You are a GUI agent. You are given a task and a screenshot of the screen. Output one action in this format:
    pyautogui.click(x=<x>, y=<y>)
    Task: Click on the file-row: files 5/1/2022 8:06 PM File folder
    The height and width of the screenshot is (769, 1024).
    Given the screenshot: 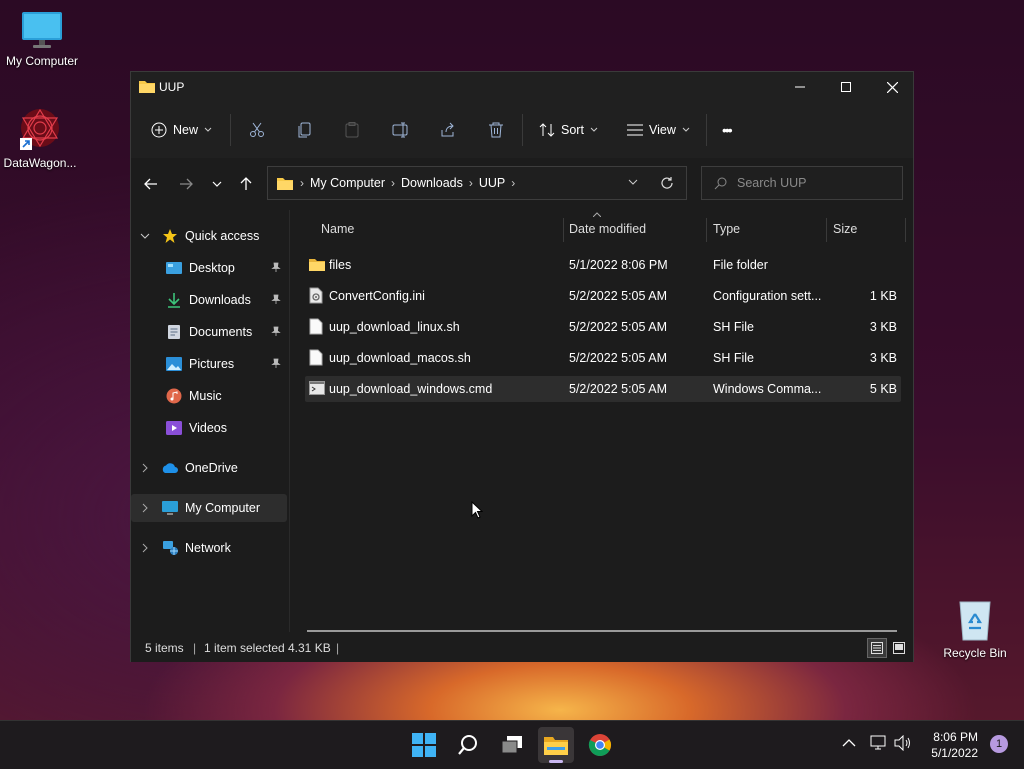 What is the action you would take?
    pyautogui.click(x=603, y=265)
    